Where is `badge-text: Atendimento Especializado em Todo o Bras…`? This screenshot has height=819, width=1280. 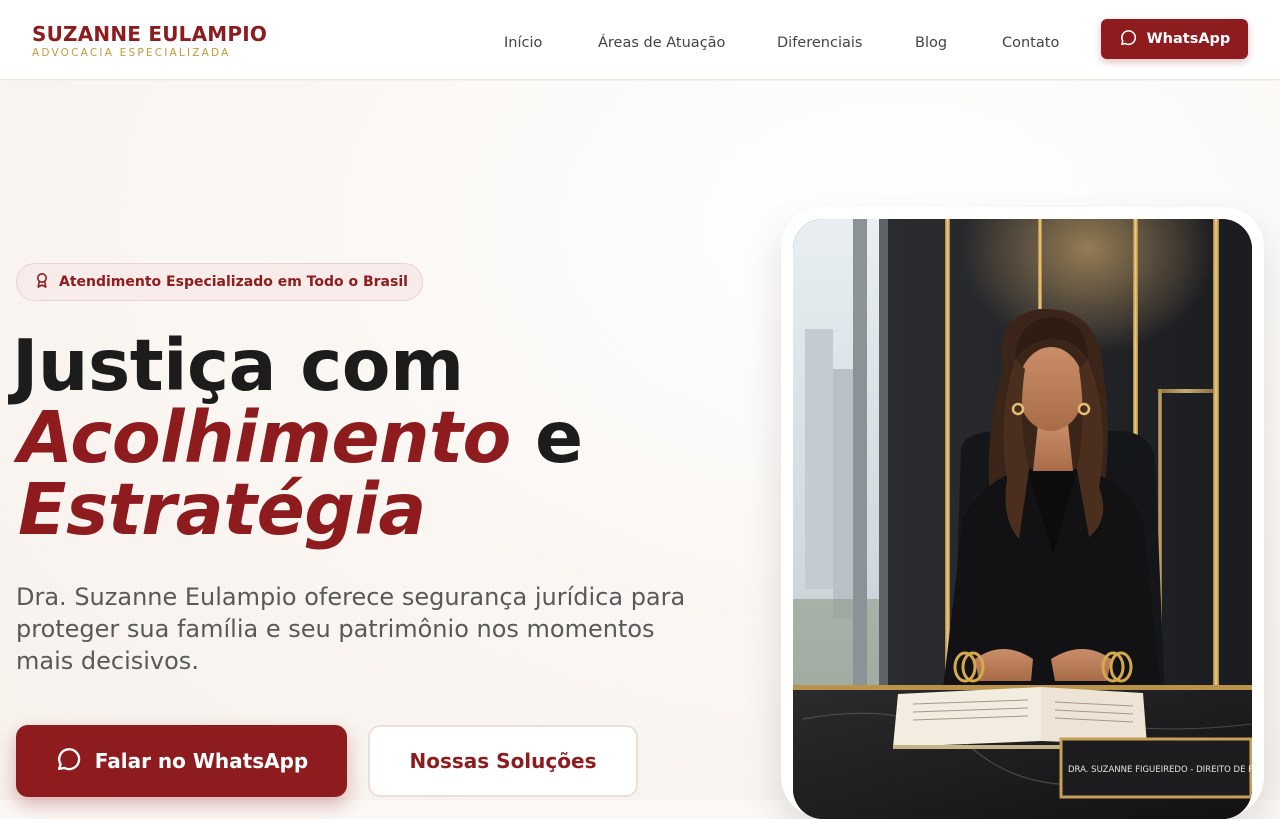 badge-text: Atendimento Especializado em Todo o Bras… is located at coordinates (233, 282).